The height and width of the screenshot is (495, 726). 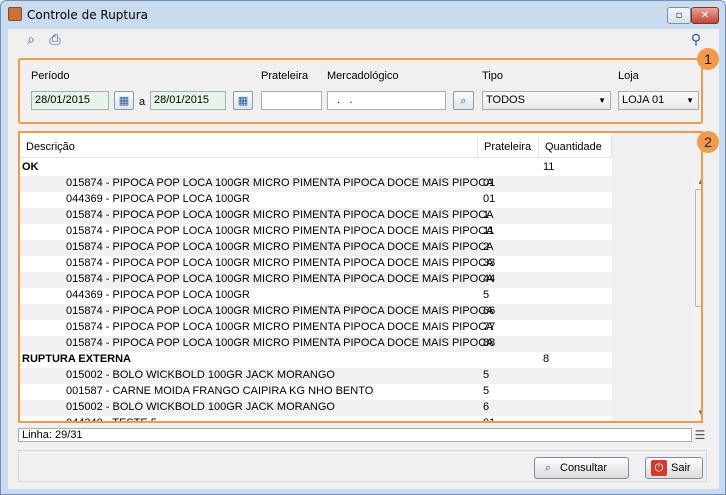 What do you see at coordinates (463, 100) in the screenshot?
I see `mercadologico-search-icon: ⌕` at bounding box center [463, 100].